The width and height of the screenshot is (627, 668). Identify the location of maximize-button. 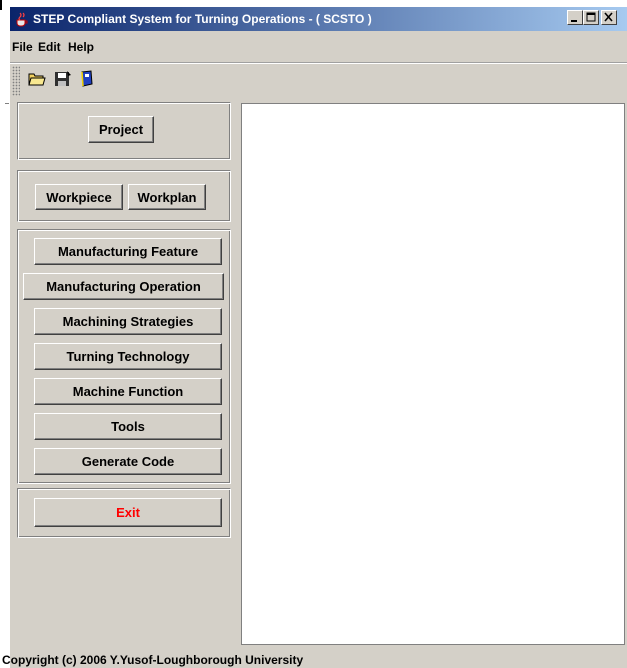
(591, 17).